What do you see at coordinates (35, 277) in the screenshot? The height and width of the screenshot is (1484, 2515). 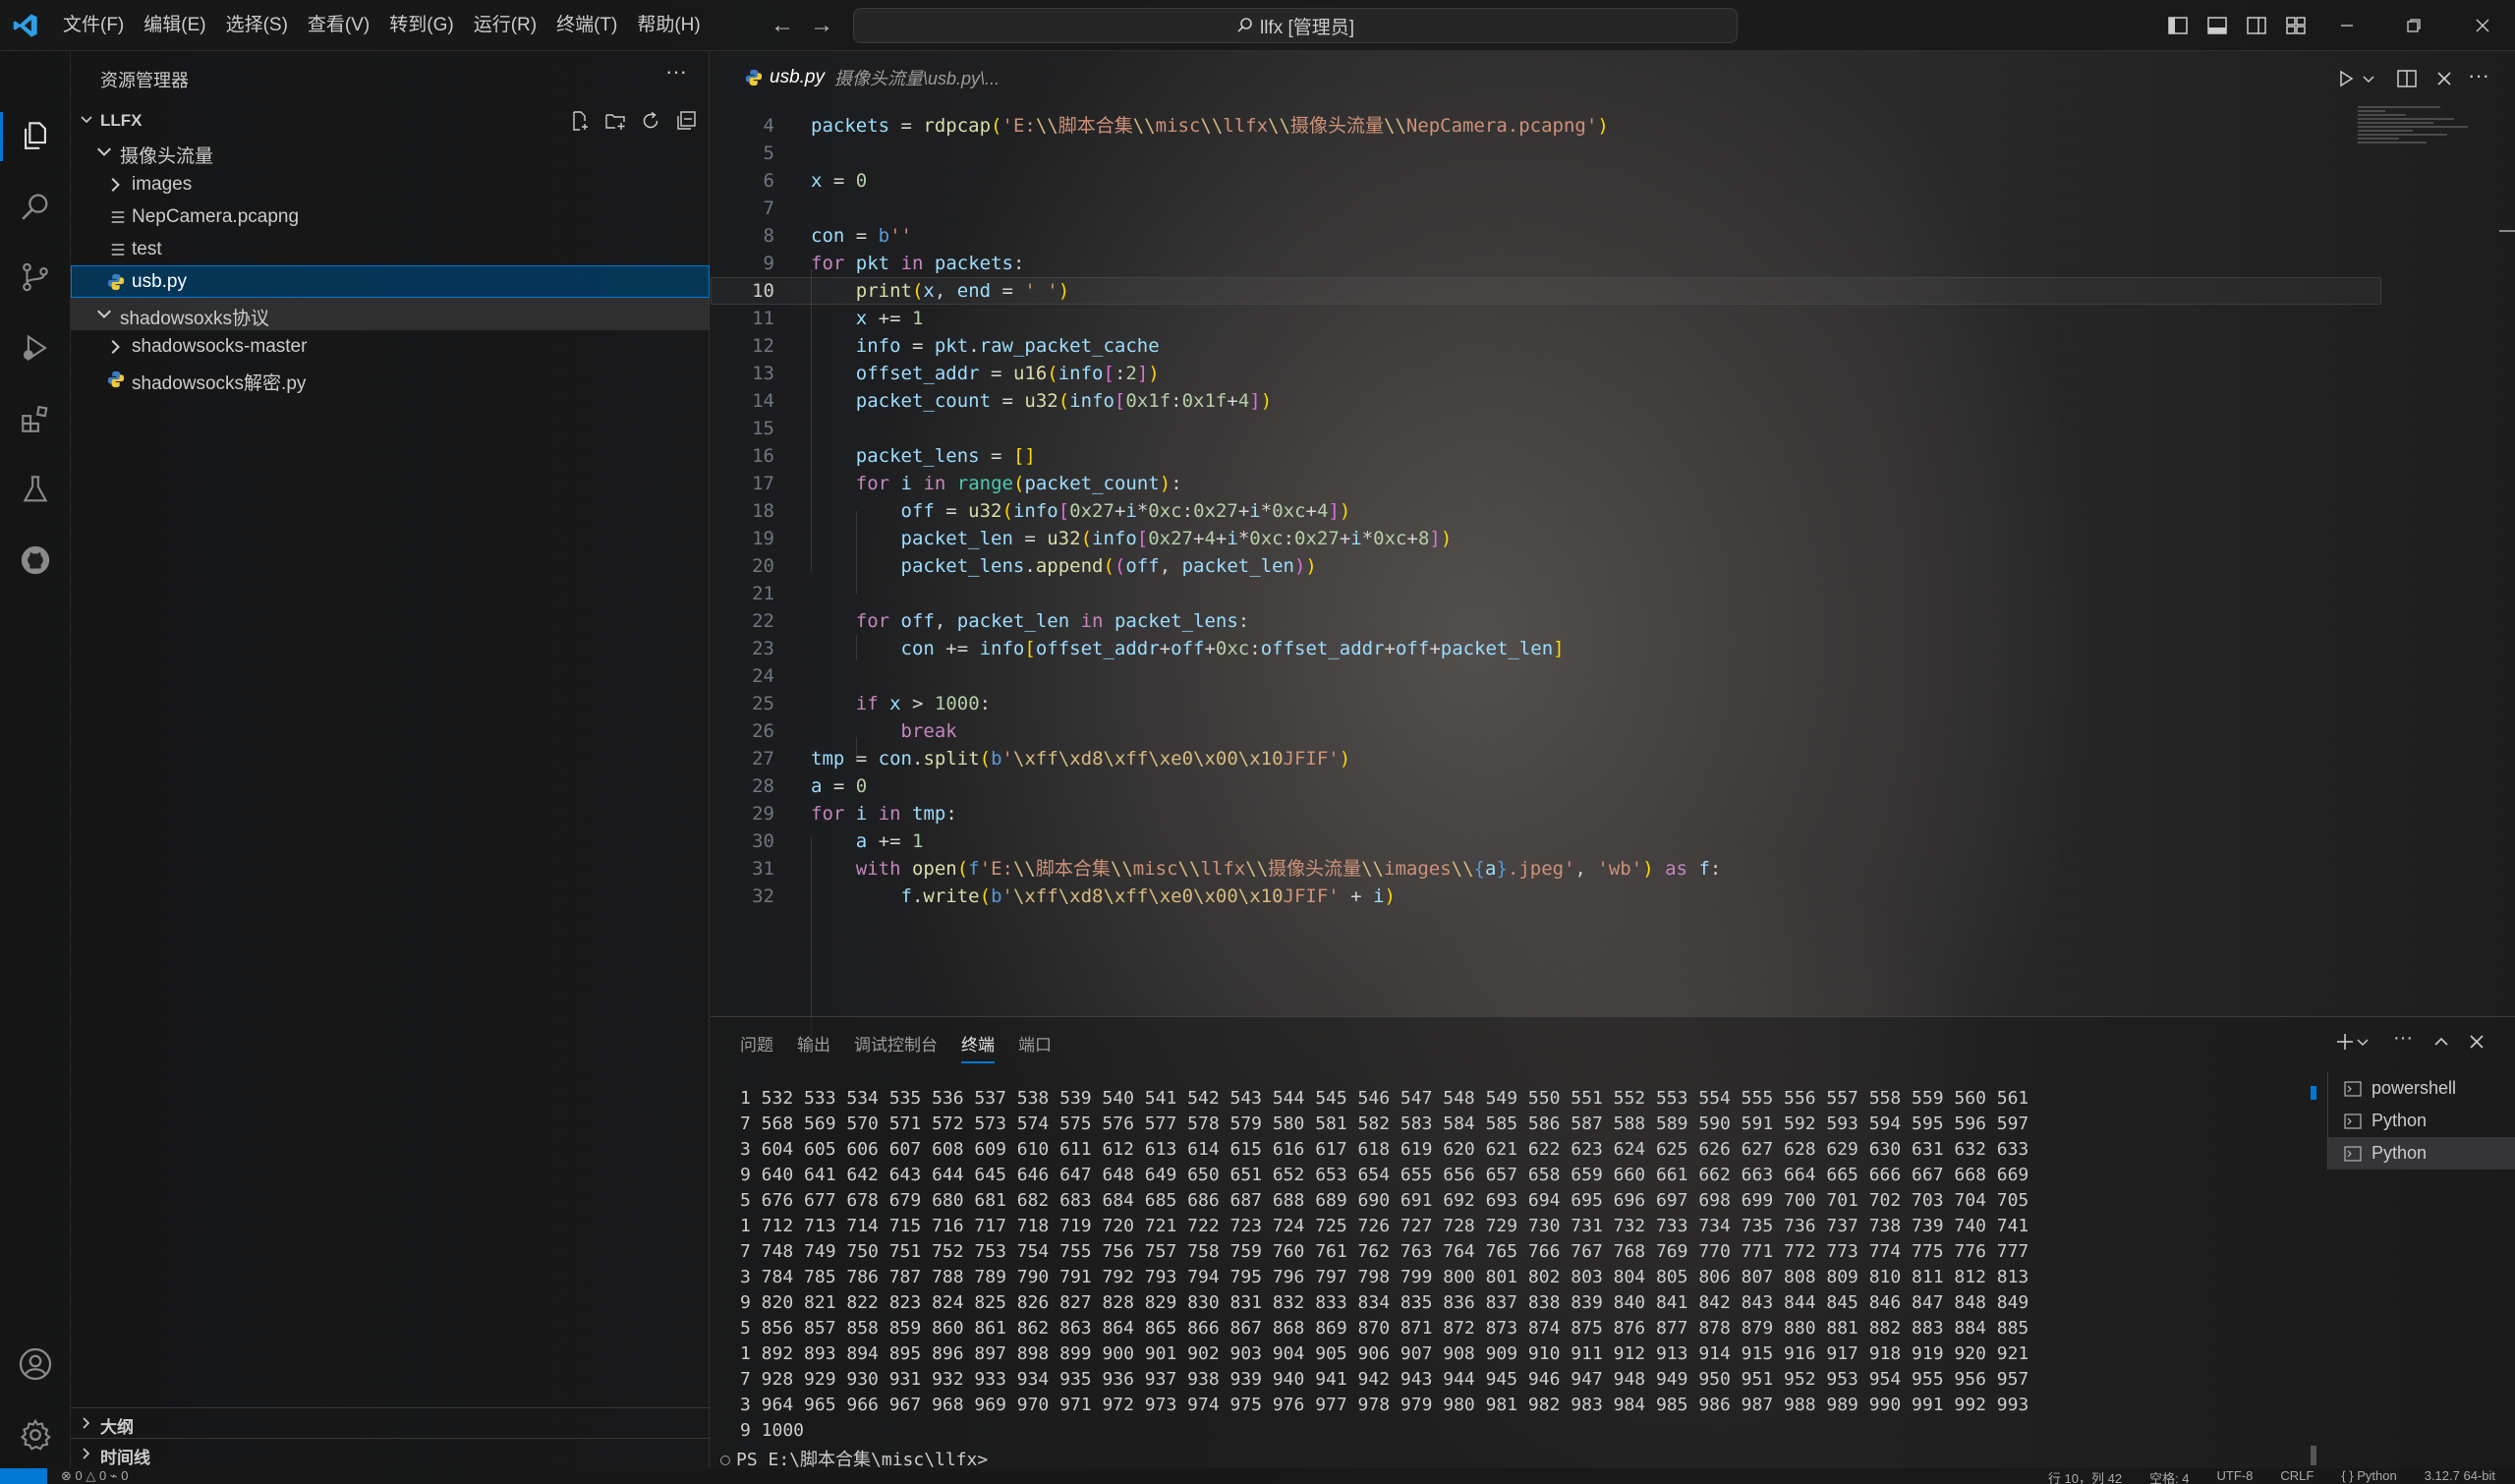 I see `source-control-icon` at bounding box center [35, 277].